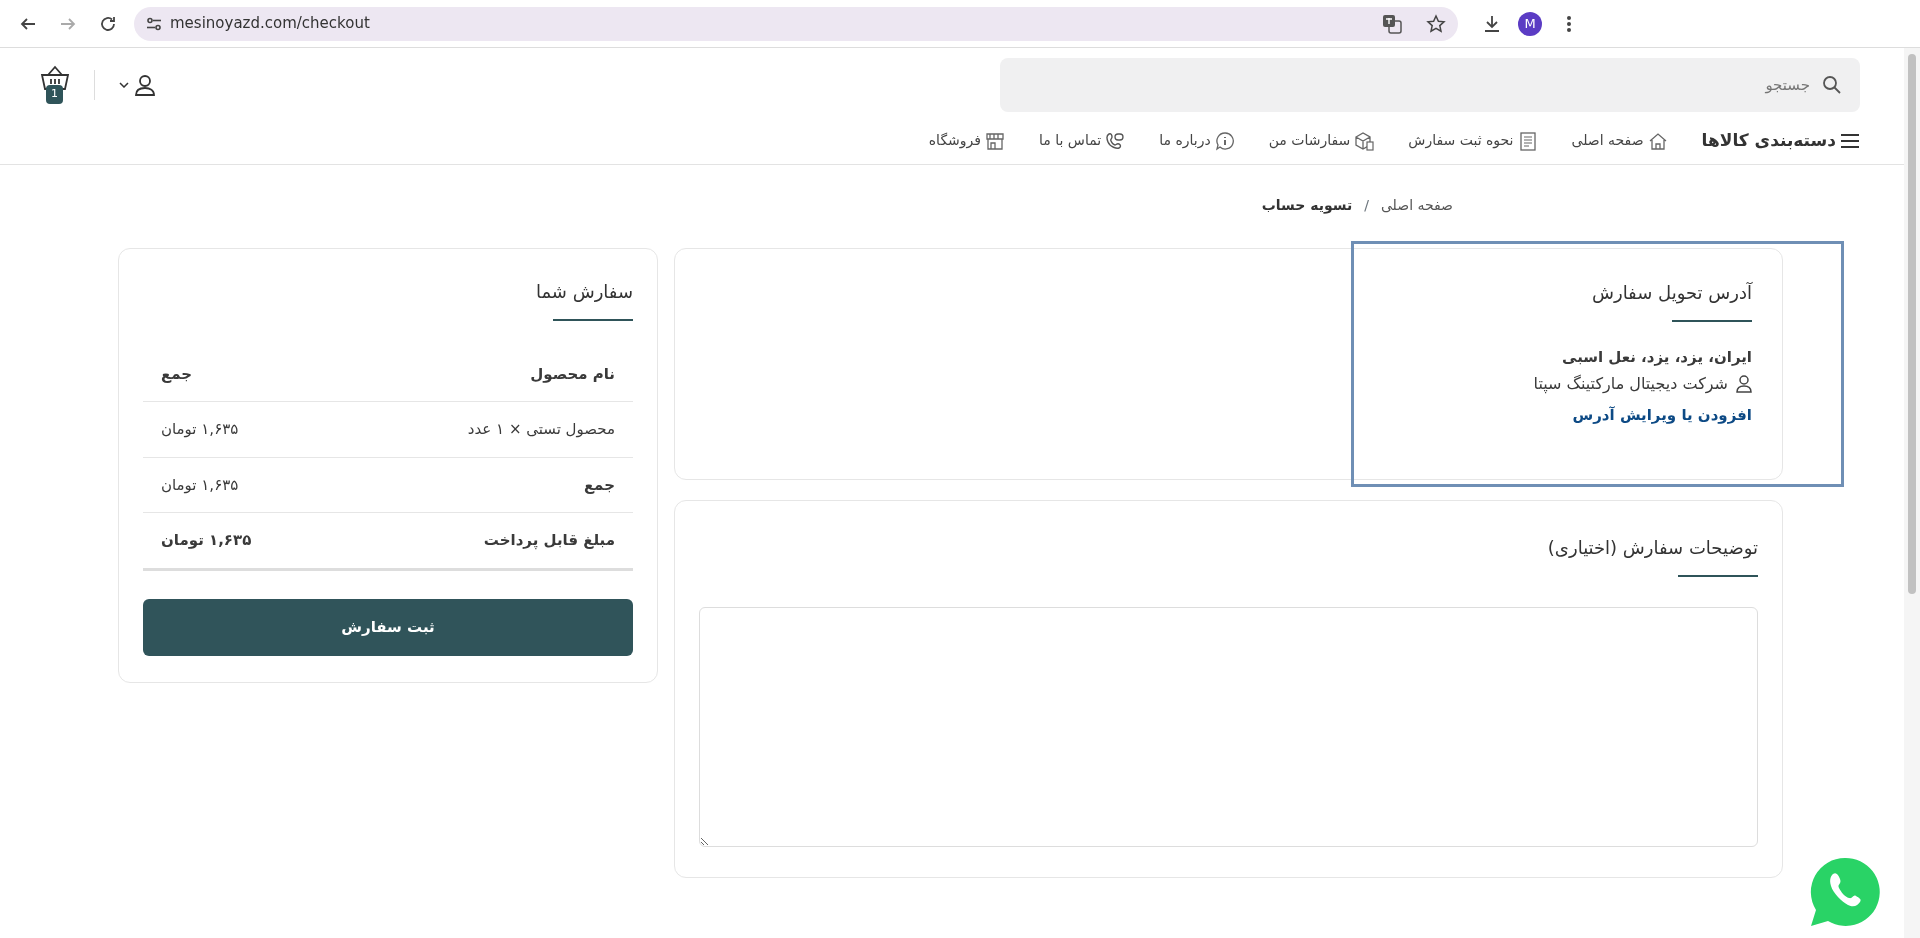  What do you see at coordinates (154, 23) in the screenshot?
I see `site-settings-icon` at bounding box center [154, 23].